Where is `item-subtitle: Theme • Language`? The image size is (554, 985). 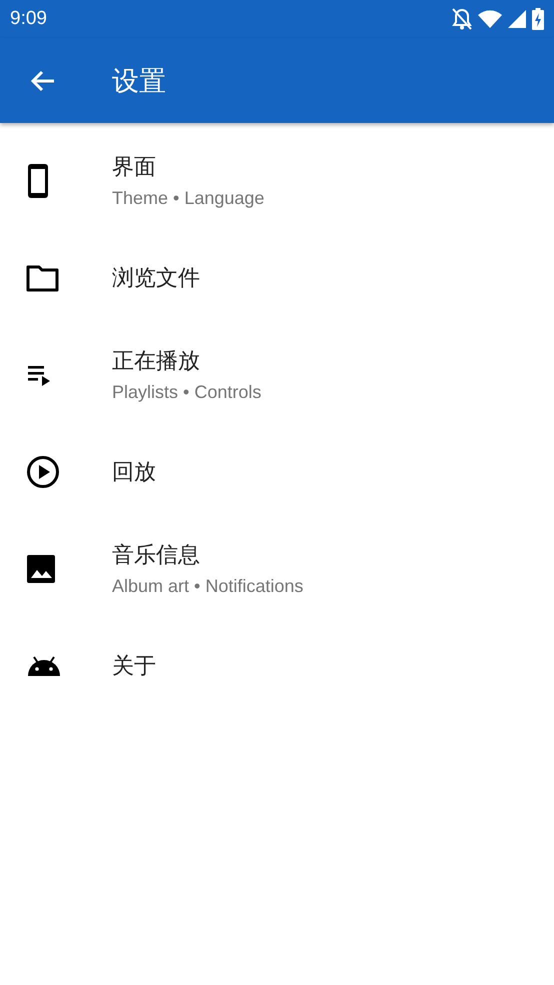
item-subtitle: Theme • Language is located at coordinates (188, 198).